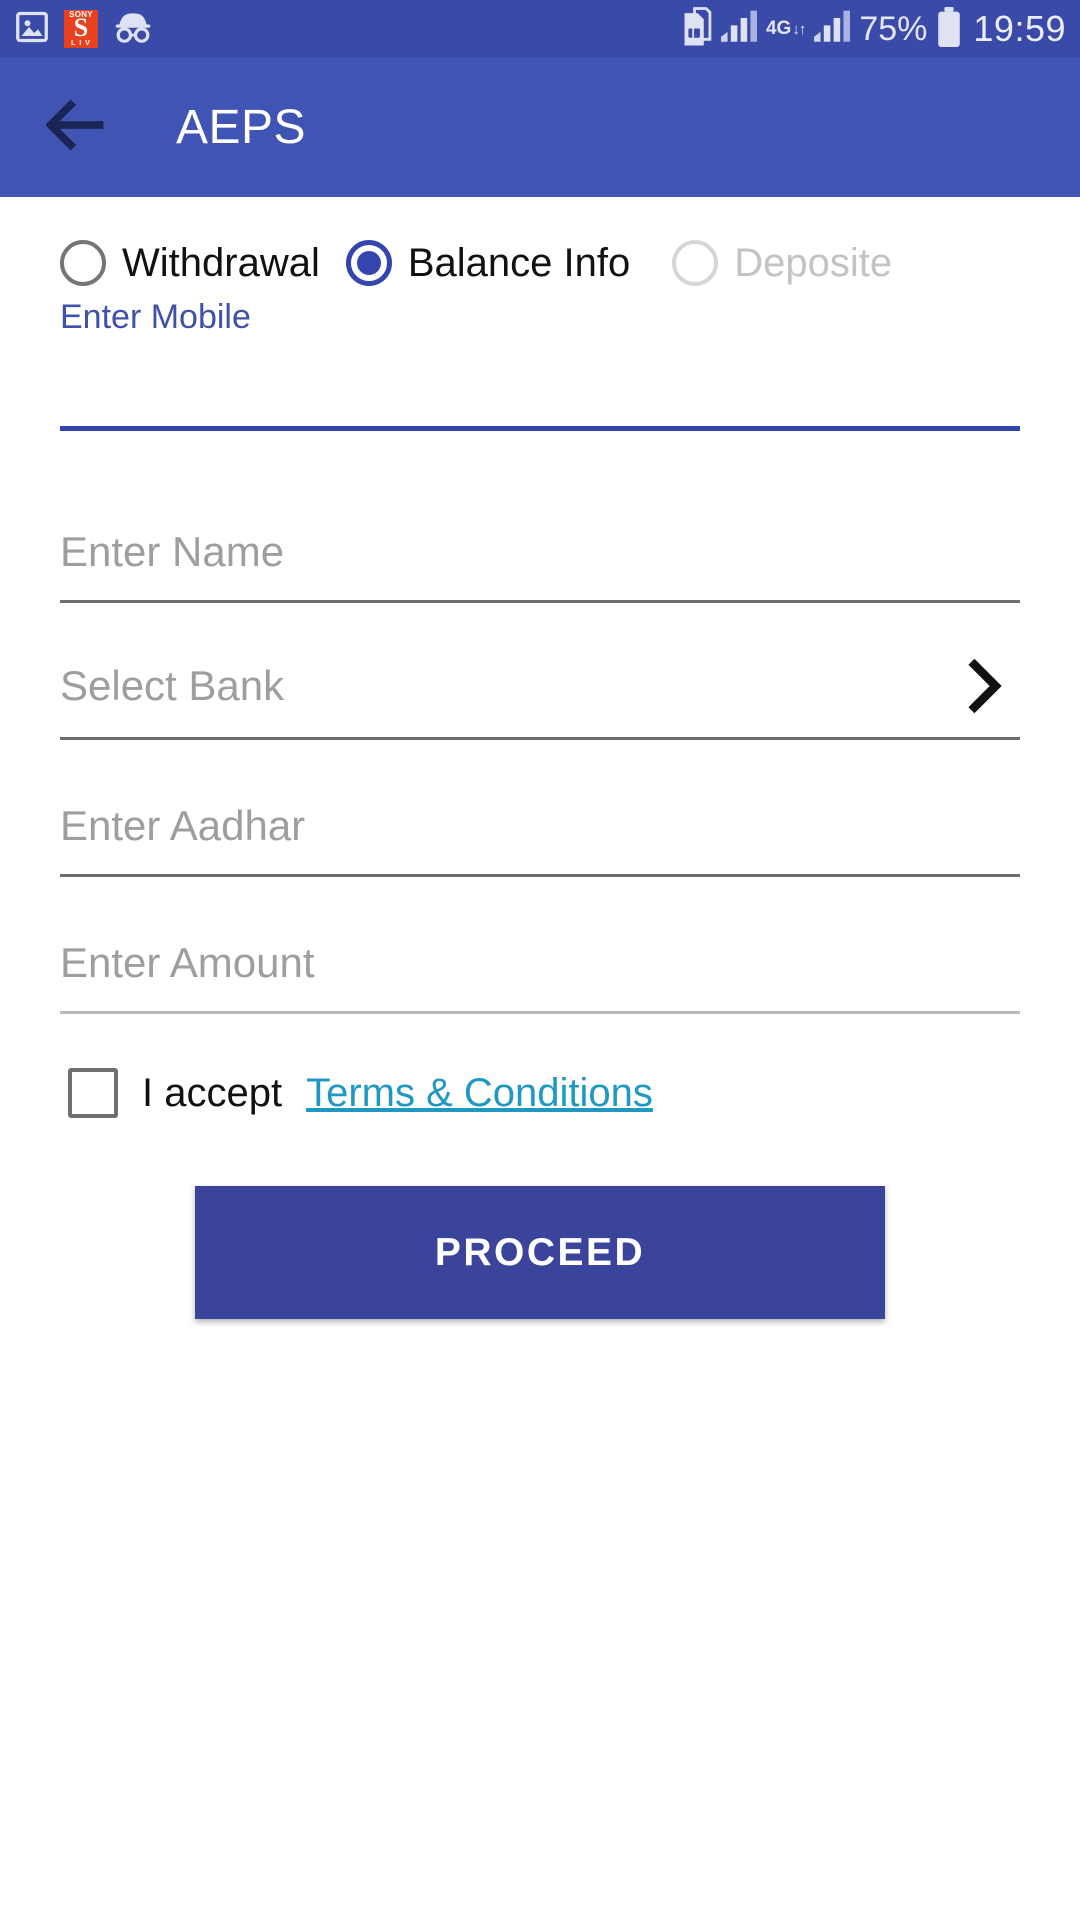 Image resolution: width=1080 pixels, height=1920 pixels. I want to click on radio-selected-dot, so click(368, 263).